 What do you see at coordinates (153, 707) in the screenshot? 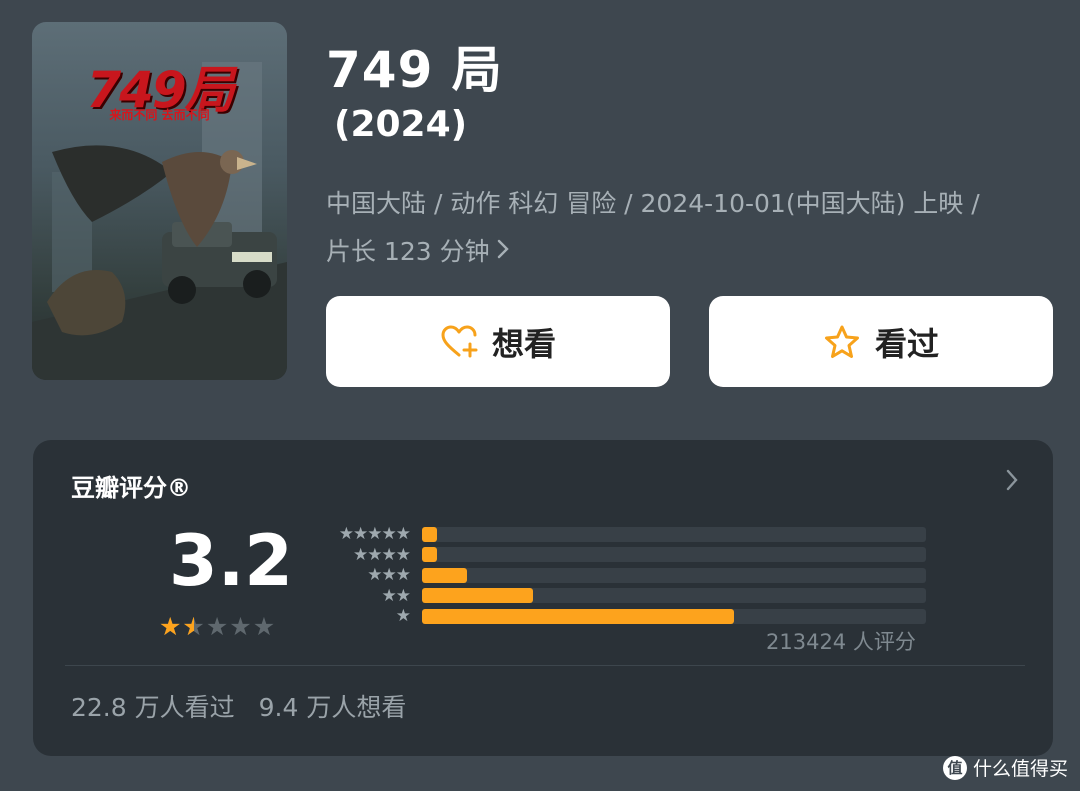
I see `seen-count: 22.8 万人看过` at bounding box center [153, 707].